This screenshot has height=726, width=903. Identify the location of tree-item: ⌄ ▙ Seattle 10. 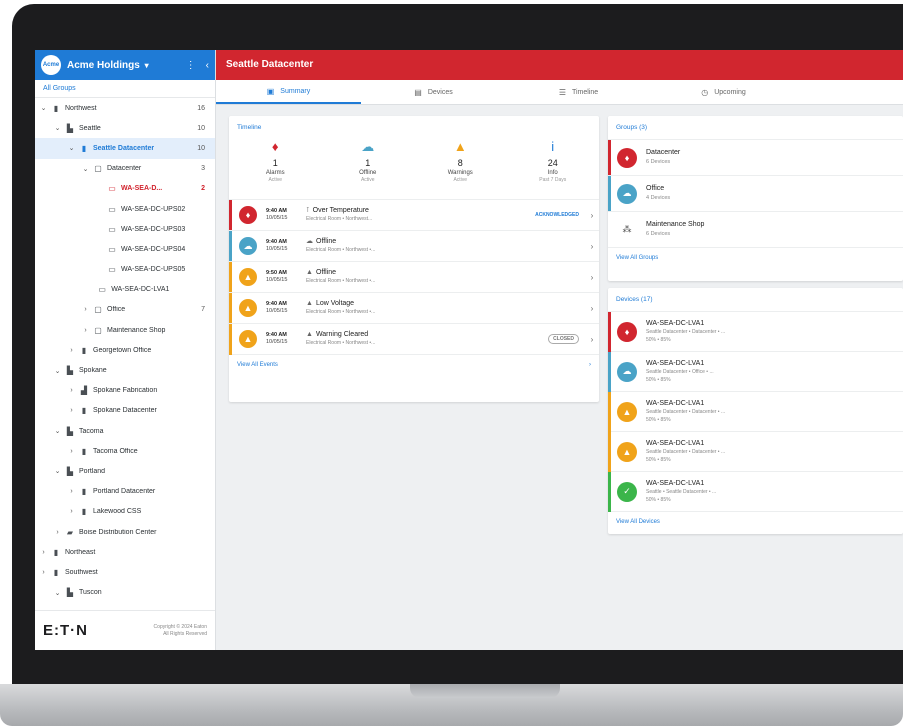
(125, 128).